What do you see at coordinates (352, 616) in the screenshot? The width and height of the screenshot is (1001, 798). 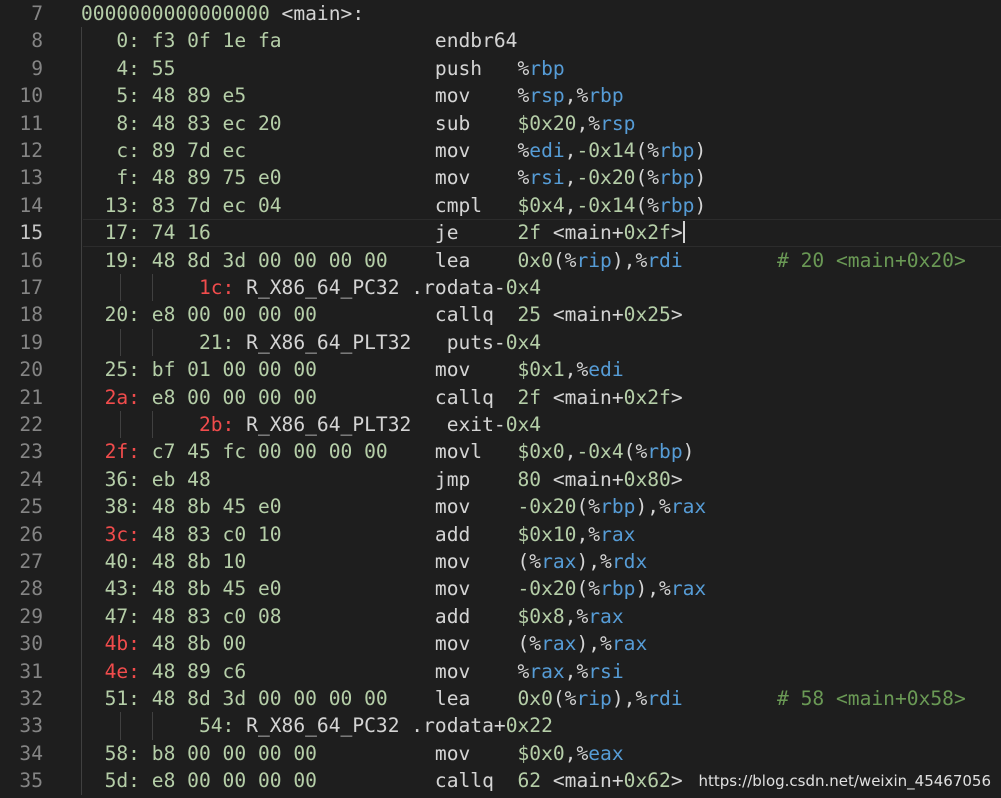 I see `code-text: 47: 48 83 c0 08 add $0x8,%rax` at bounding box center [352, 616].